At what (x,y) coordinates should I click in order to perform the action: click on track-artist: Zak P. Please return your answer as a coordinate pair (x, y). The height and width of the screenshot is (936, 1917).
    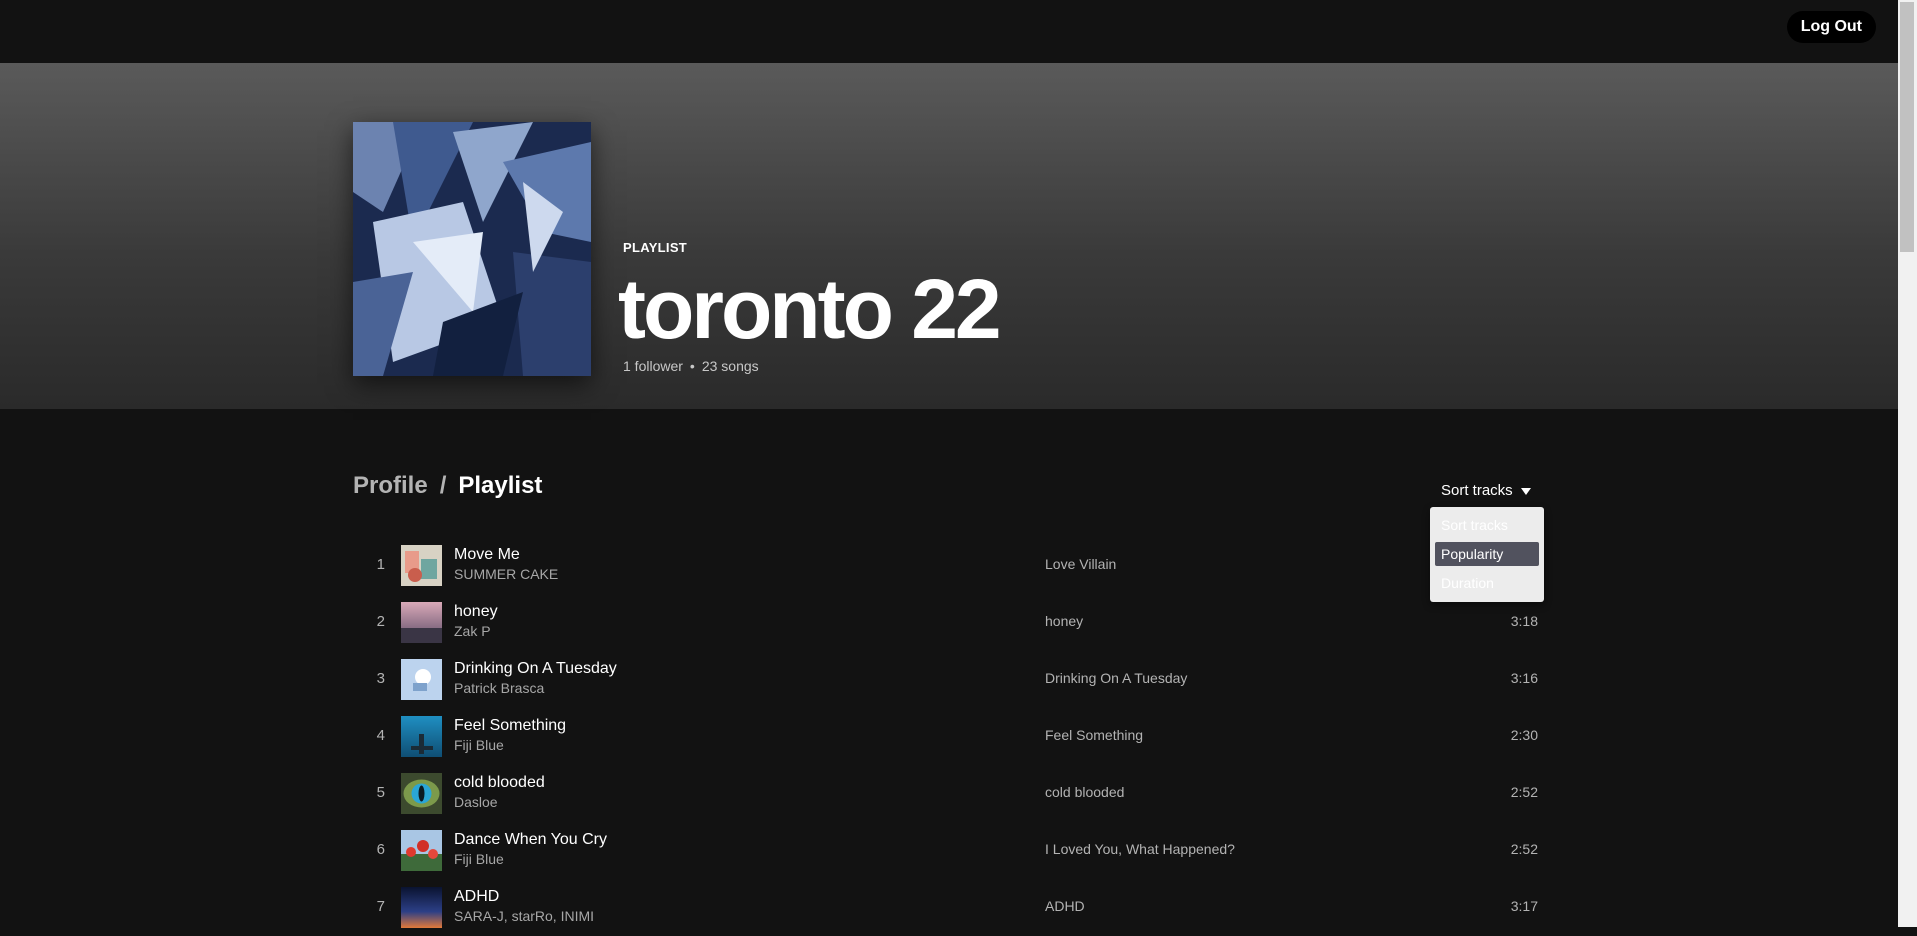
    Looking at the image, I should click on (472, 631).